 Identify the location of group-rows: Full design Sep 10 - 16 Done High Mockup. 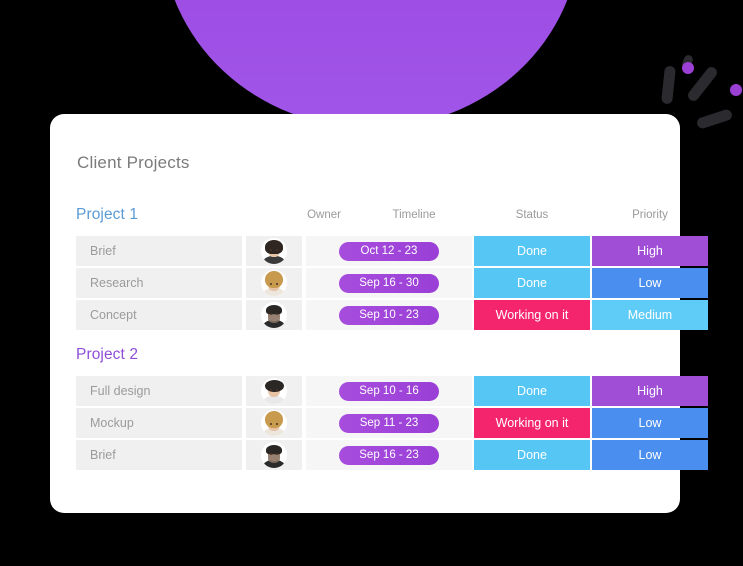
(392, 423).